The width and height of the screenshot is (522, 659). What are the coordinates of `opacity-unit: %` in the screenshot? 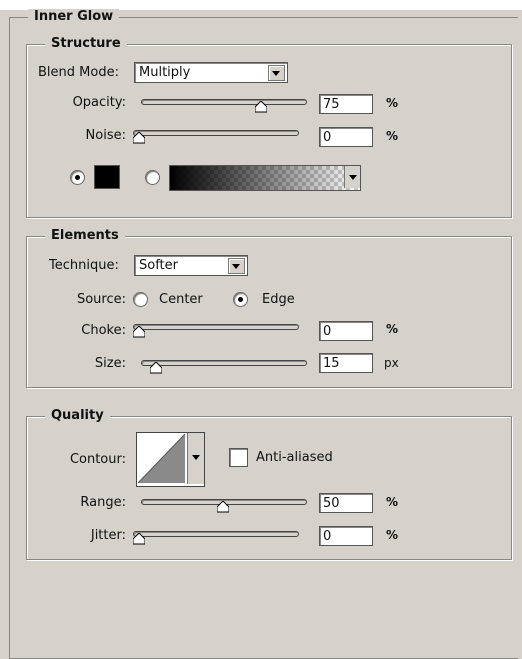 It's located at (392, 103).